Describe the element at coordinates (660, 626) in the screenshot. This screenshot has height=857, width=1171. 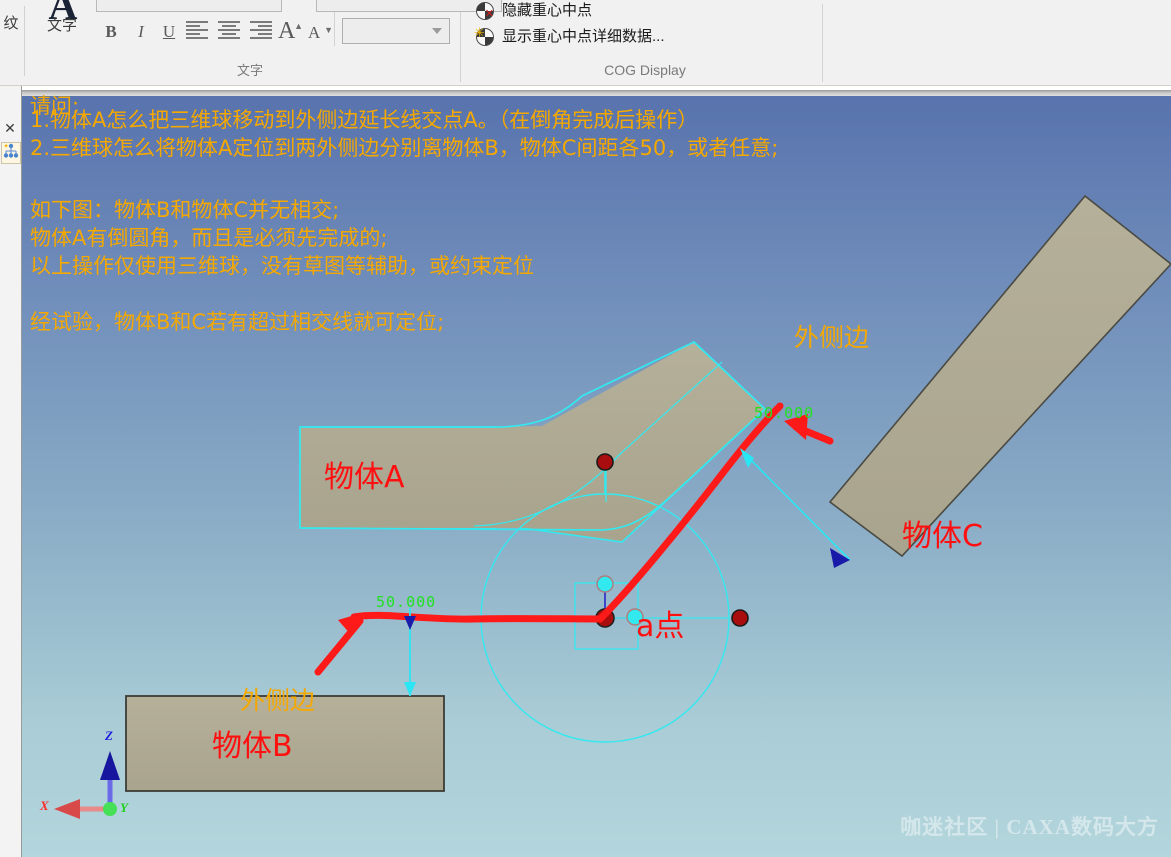
I see `label-point-a: a点` at that location.